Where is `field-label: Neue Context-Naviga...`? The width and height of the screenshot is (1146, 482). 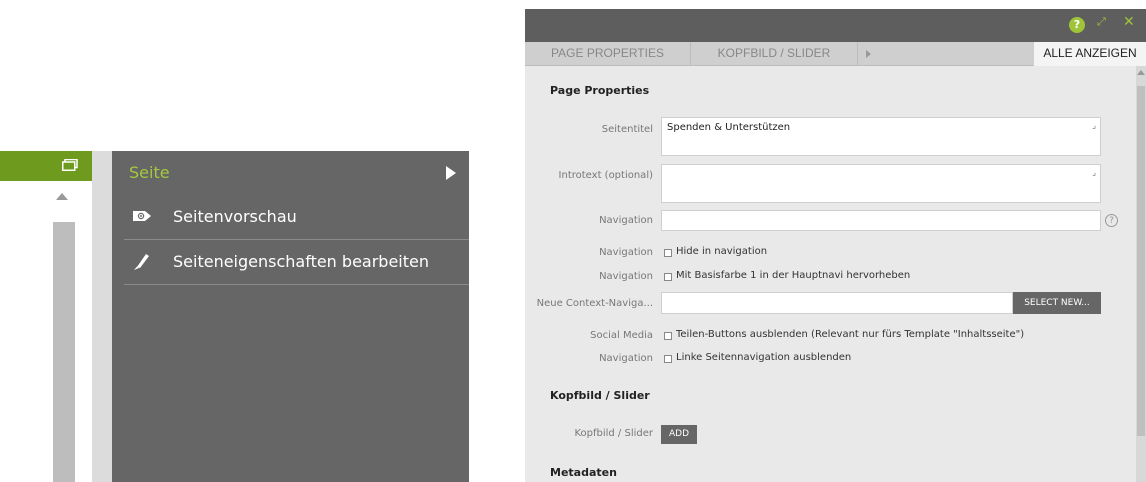 field-label: Neue Context-Naviga... is located at coordinates (594, 303).